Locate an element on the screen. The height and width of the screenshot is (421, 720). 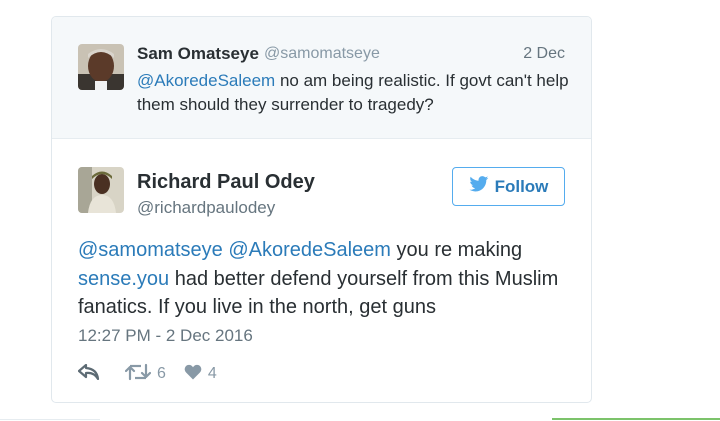
main-tweet-body: you re making is located at coordinates (456, 250).